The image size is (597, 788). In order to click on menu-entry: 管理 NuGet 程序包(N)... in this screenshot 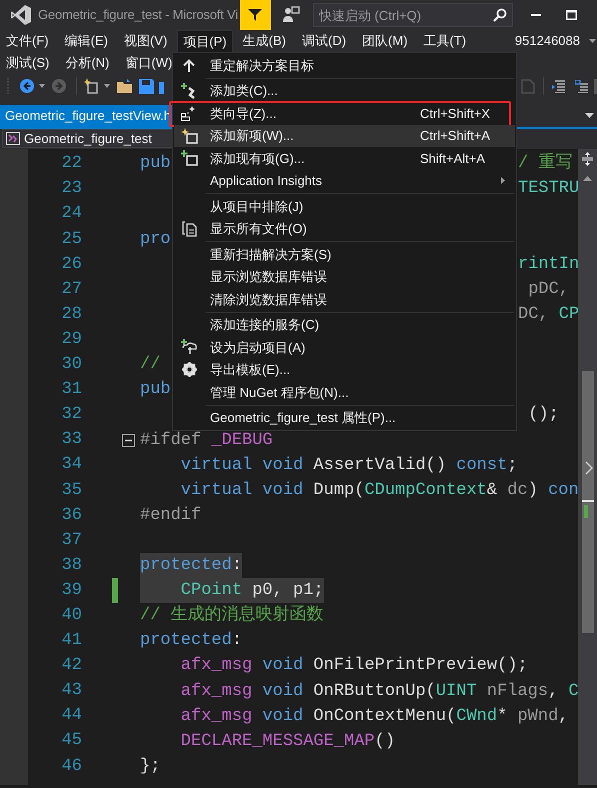, I will do `click(344, 392)`.